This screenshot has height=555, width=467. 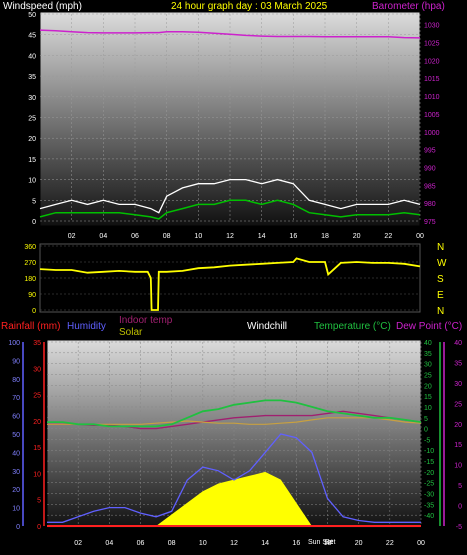 I want to click on wind-x-tick-label: 20, so click(x=357, y=236).